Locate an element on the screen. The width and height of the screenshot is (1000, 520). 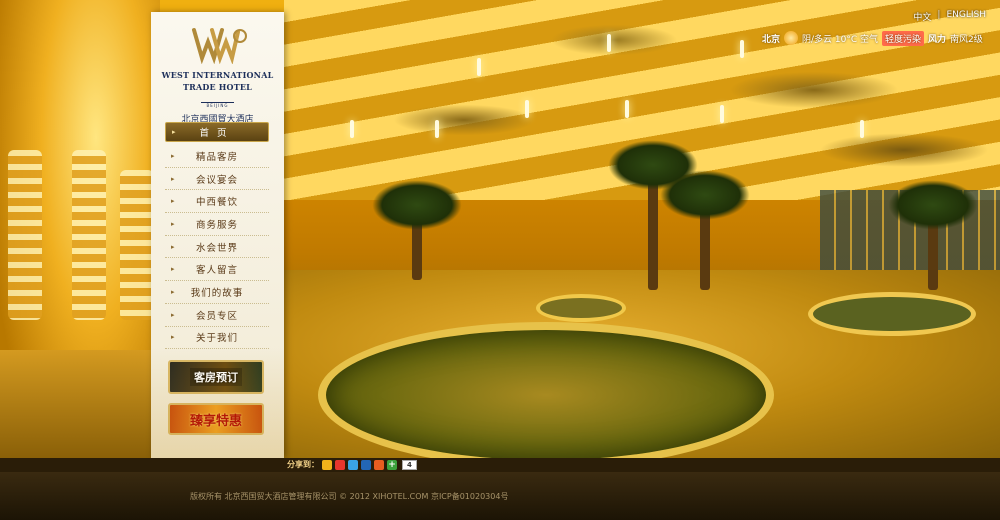
nav-item-dining: 中西餐饮 is located at coordinates (217, 202).